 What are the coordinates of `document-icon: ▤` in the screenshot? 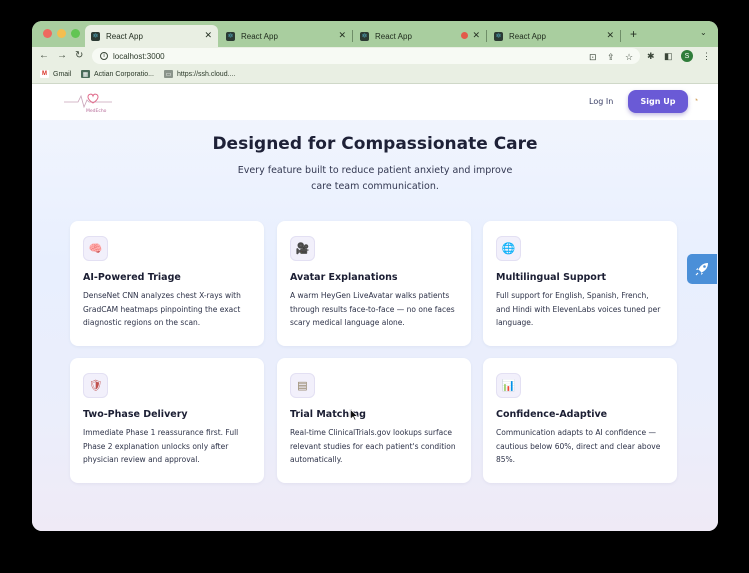 It's located at (302, 385).